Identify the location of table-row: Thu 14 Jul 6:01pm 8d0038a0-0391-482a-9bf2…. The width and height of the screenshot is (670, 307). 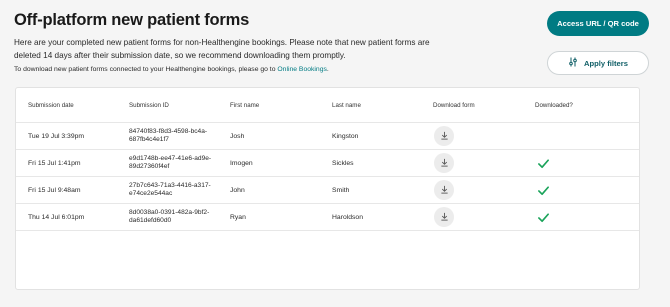
(327, 217).